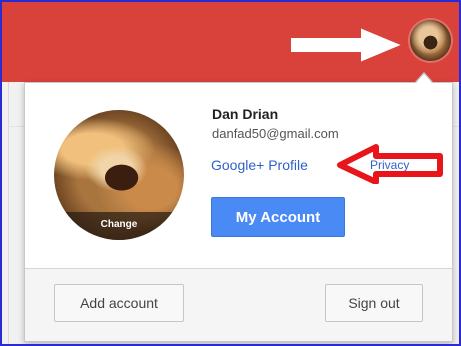 This screenshot has height=346, width=461. Describe the element at coordinates (245, 114) in the screenshot. I see `user-name: Dan Drian` at that location.